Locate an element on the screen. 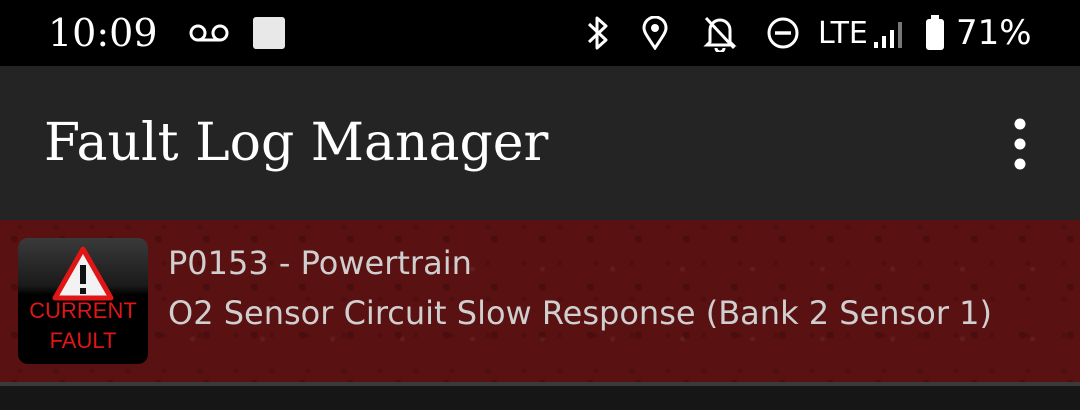 The height and width of the screenshot is (410, 1080). notification-square-icon is located at coordinates (269, 35).